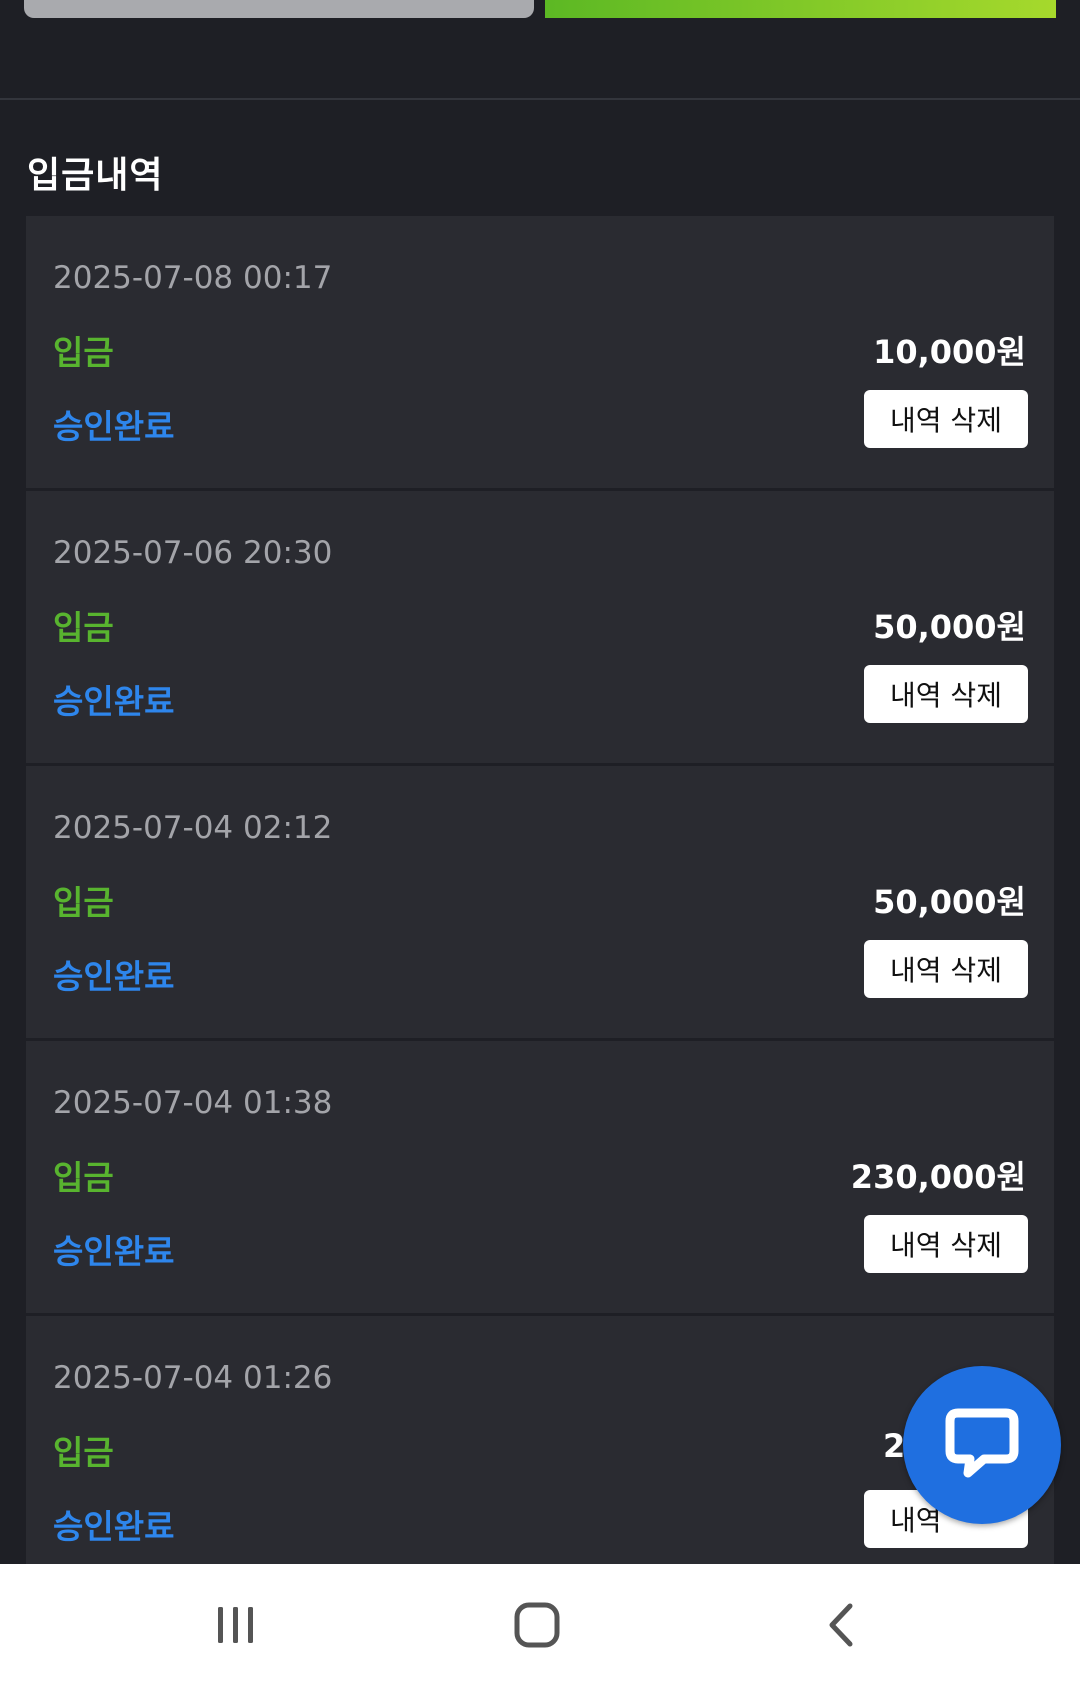  Describe the element at coordinates (95, 175) in the screenshot. I see `section-title: 입금내역` at that location.